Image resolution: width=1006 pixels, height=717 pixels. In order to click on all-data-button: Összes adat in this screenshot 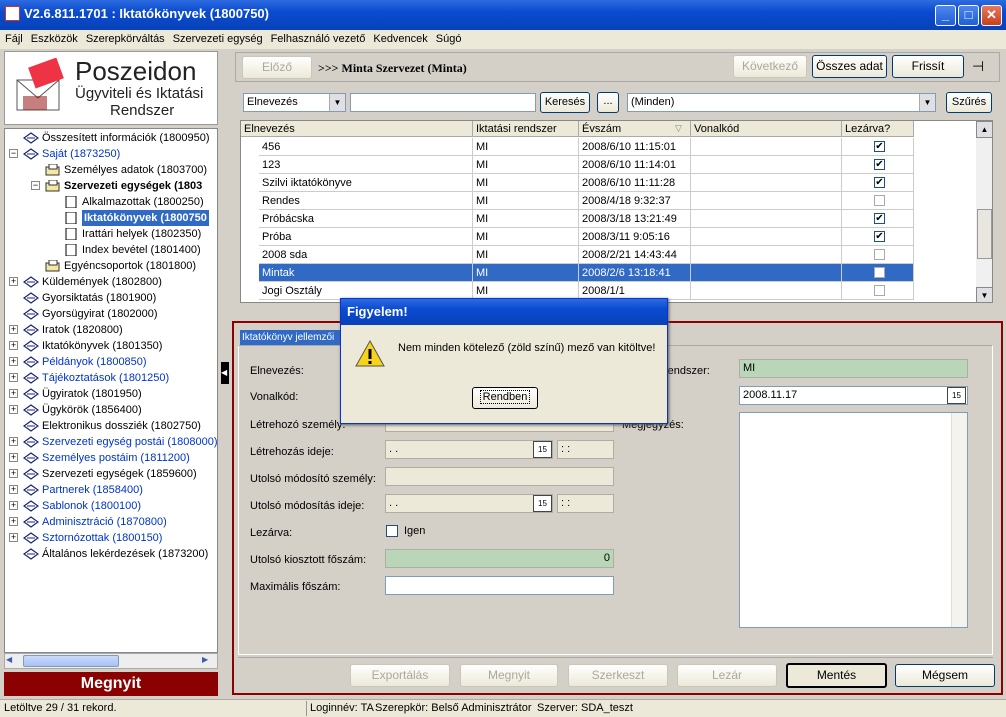, I will do `click(849, 66)`.